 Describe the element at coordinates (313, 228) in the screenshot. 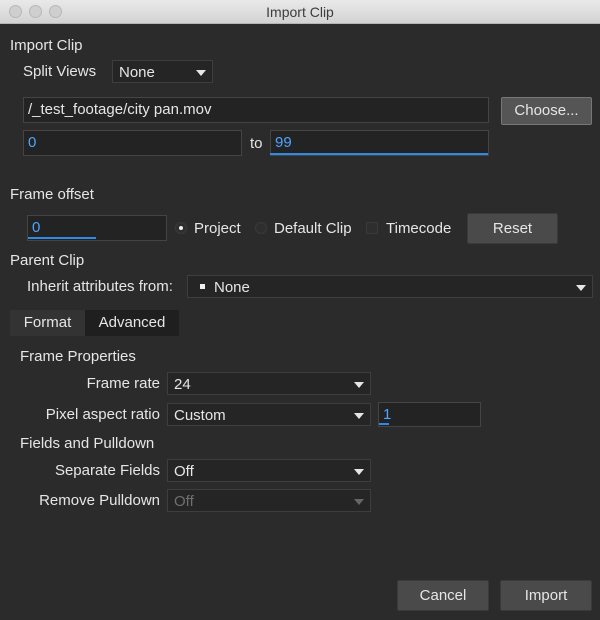

I see `default-clip-radio-label: Default Clip` at that location.